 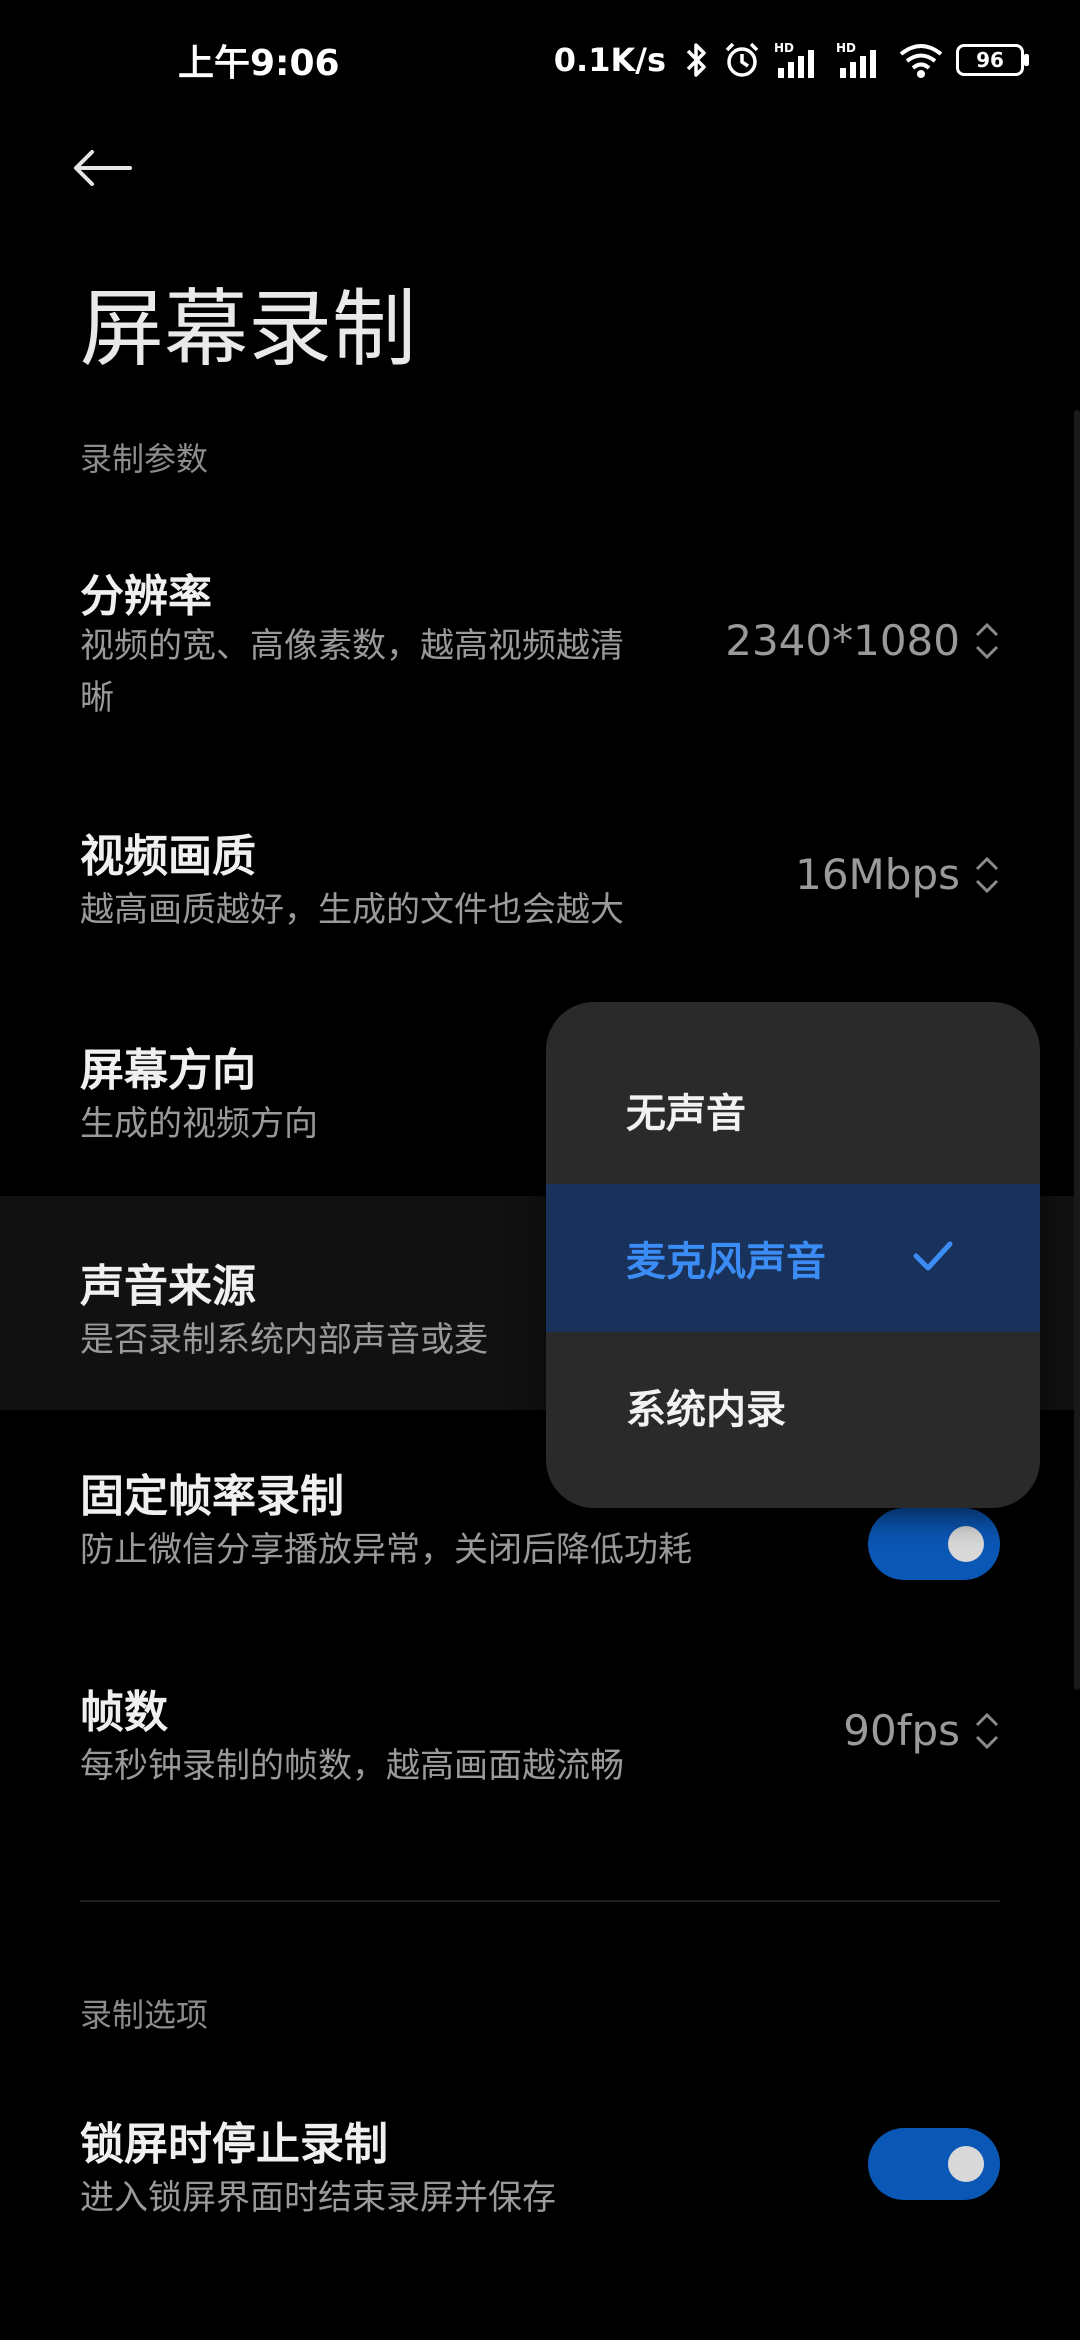 What do you see at coordinates (706, 1410) in the screenshot?
I see `popup-option-label: 系统内录` at bounding box center [706, 1410].